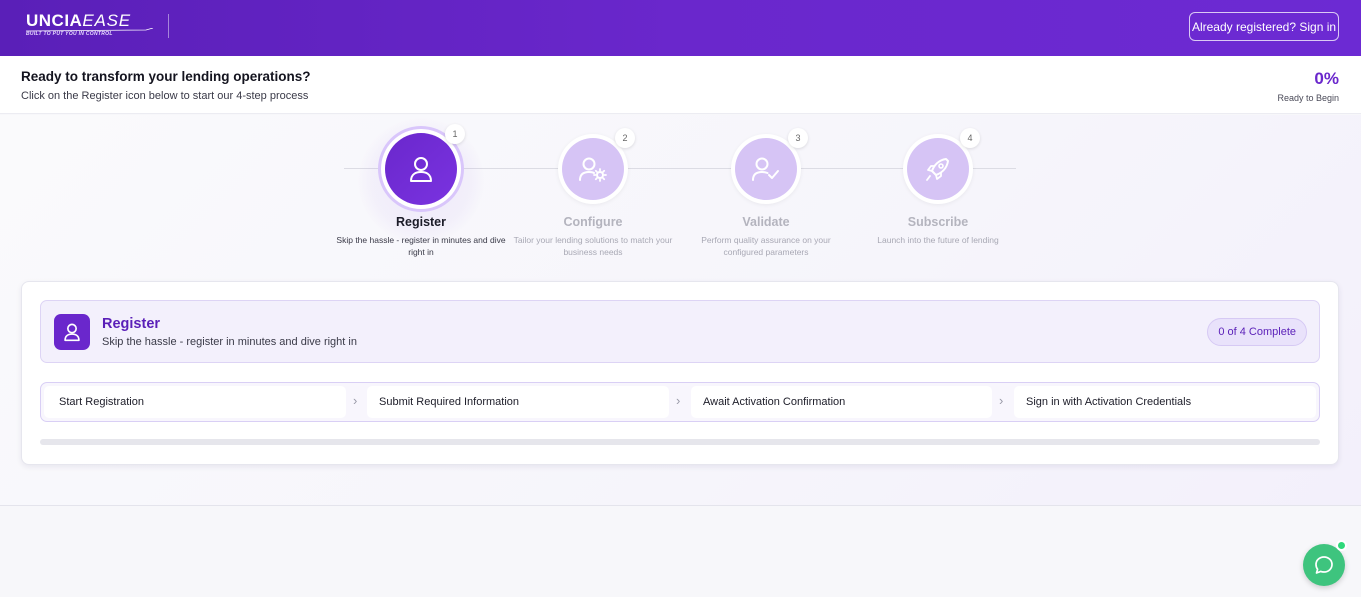  What do you see at coordinates (91, 26) in the screenshot?
I see `uncia-ease-logo: UNCIAEASE BUILT TO PUT YOU IN CONTROL` at bounding box center [91, 26].